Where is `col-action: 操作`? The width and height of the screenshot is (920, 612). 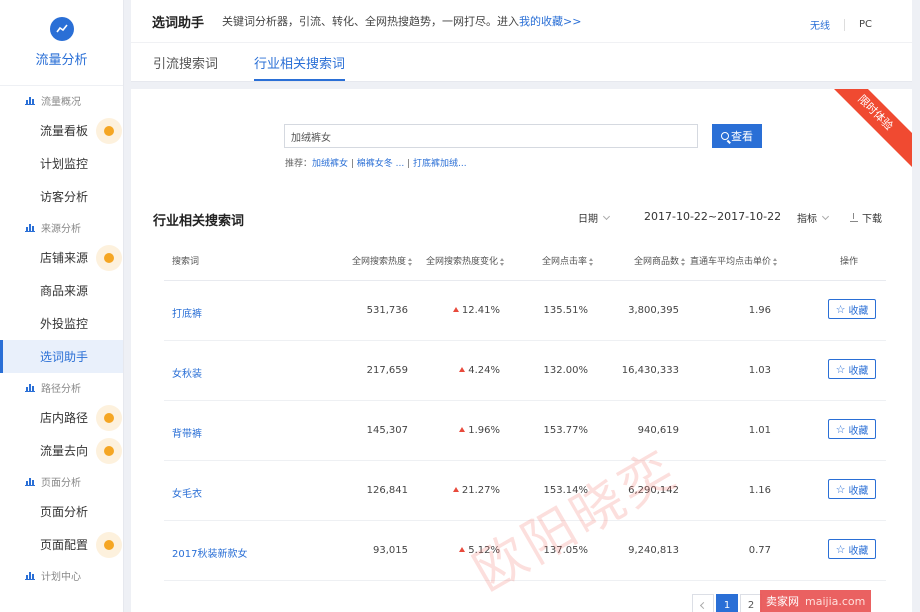 col-action: 操作 is located at coordinates (849, 262).